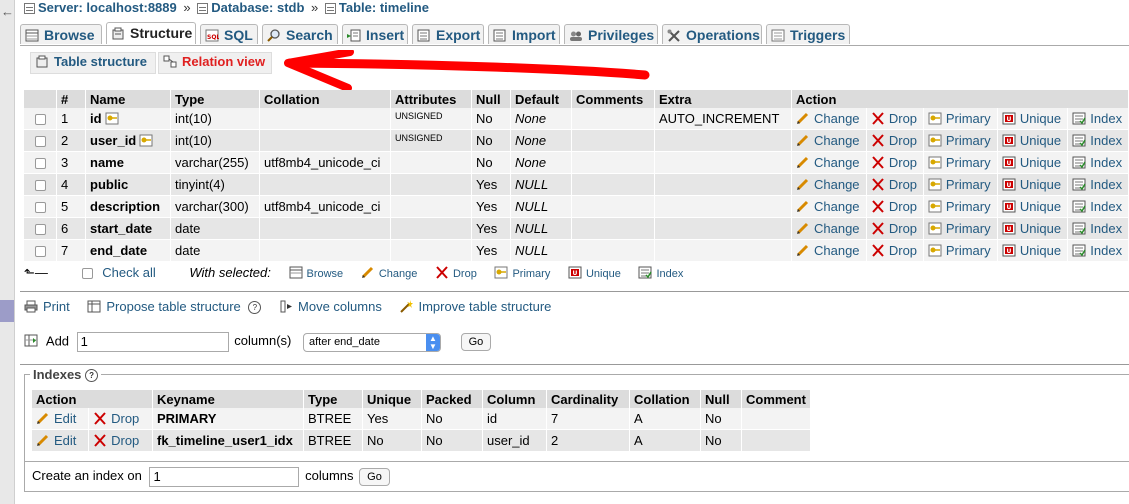 The height and width of the screenshot is (504, 1129). I want to click on tab-search: Search, so click(300, 34).